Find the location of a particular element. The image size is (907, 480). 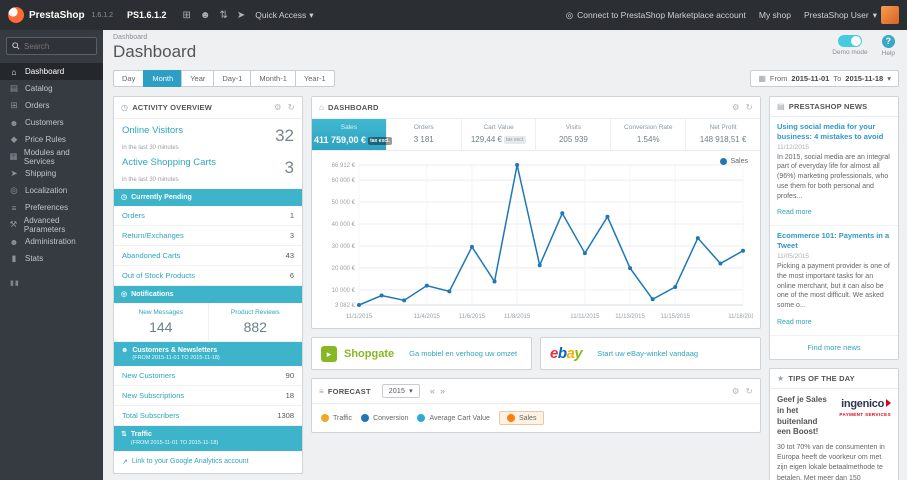

help-button: ? Help is located at coordinates (888, 46).